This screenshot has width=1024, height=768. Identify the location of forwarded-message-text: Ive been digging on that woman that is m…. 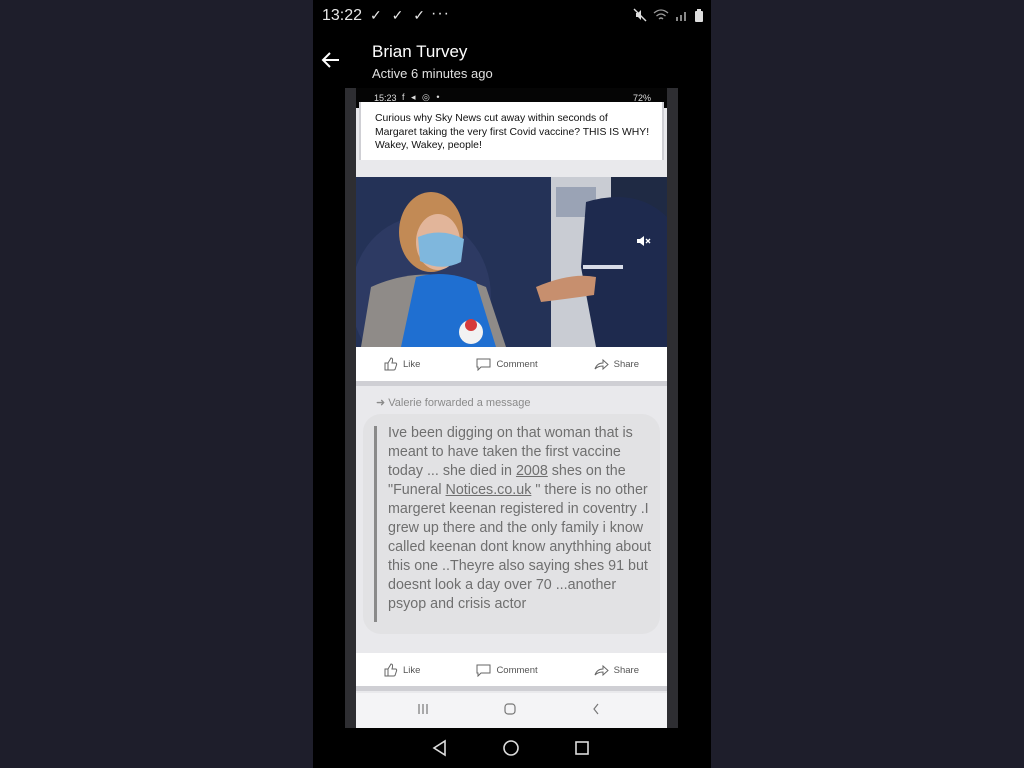
(523, 519).